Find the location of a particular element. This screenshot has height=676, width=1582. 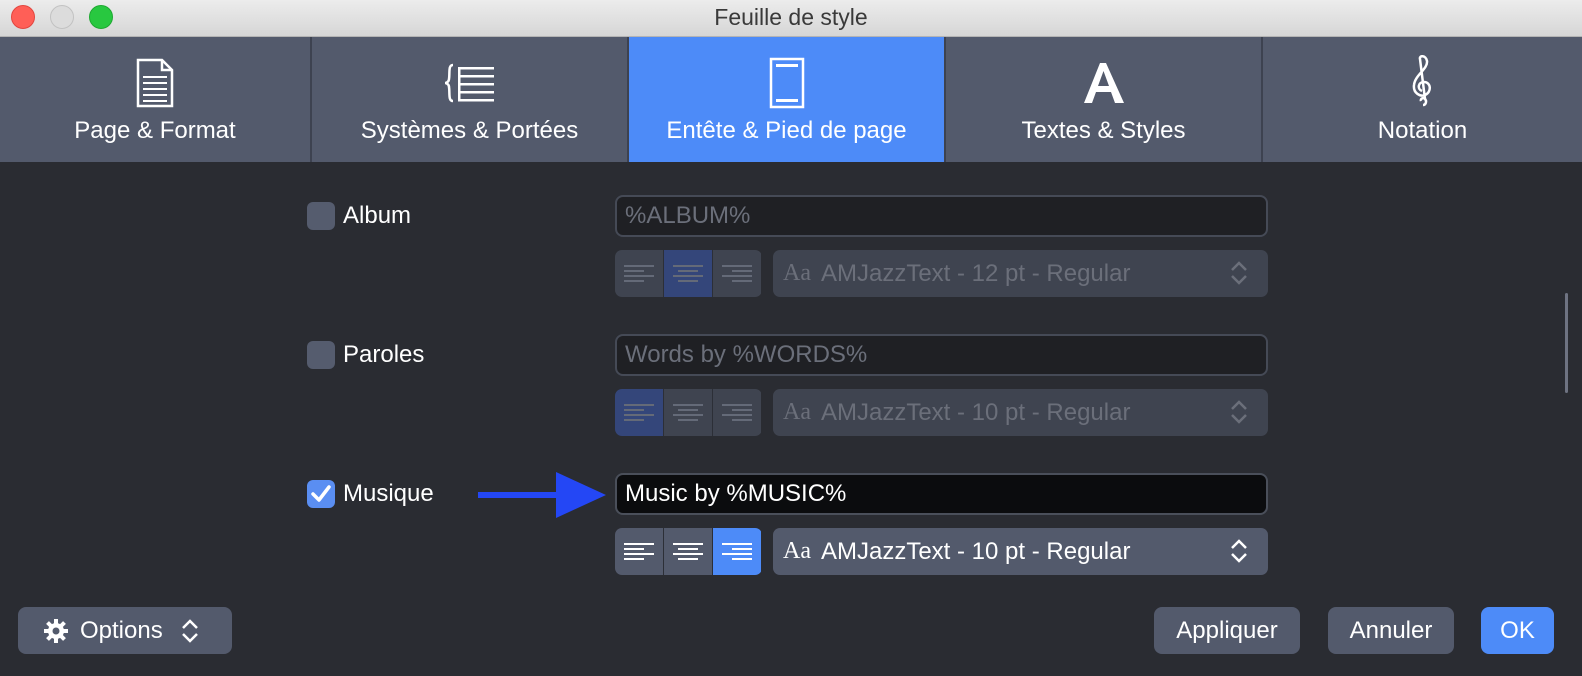

tab-notation: Notation is located at coordinates (1422, 99).